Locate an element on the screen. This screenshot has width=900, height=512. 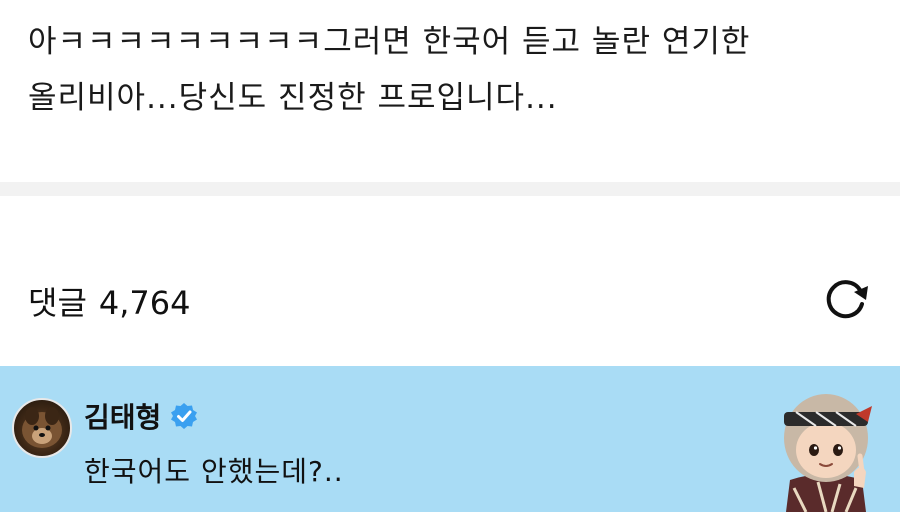
avatar is located at coordinates (42, 428).